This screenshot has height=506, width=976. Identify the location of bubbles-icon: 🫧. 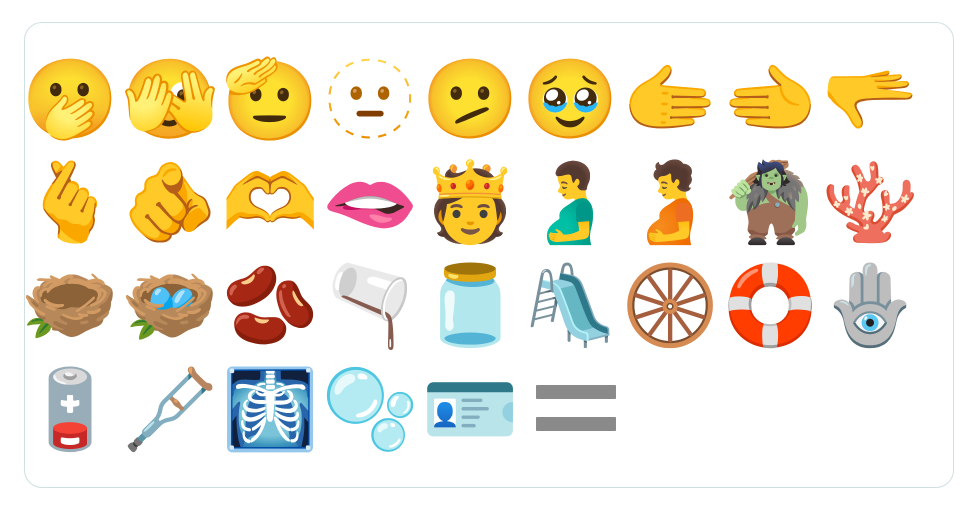
(370, 410).